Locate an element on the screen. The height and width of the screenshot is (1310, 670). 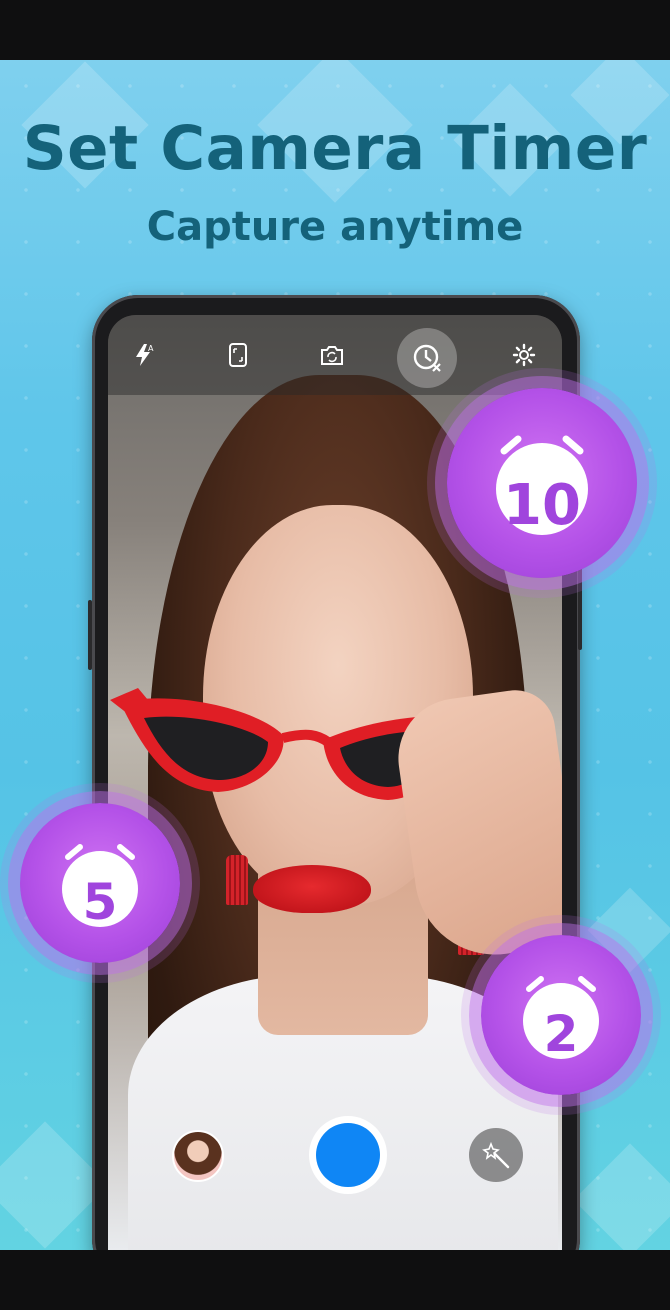
timer-2-badge: 2 is located at coordinates (561, 1015).